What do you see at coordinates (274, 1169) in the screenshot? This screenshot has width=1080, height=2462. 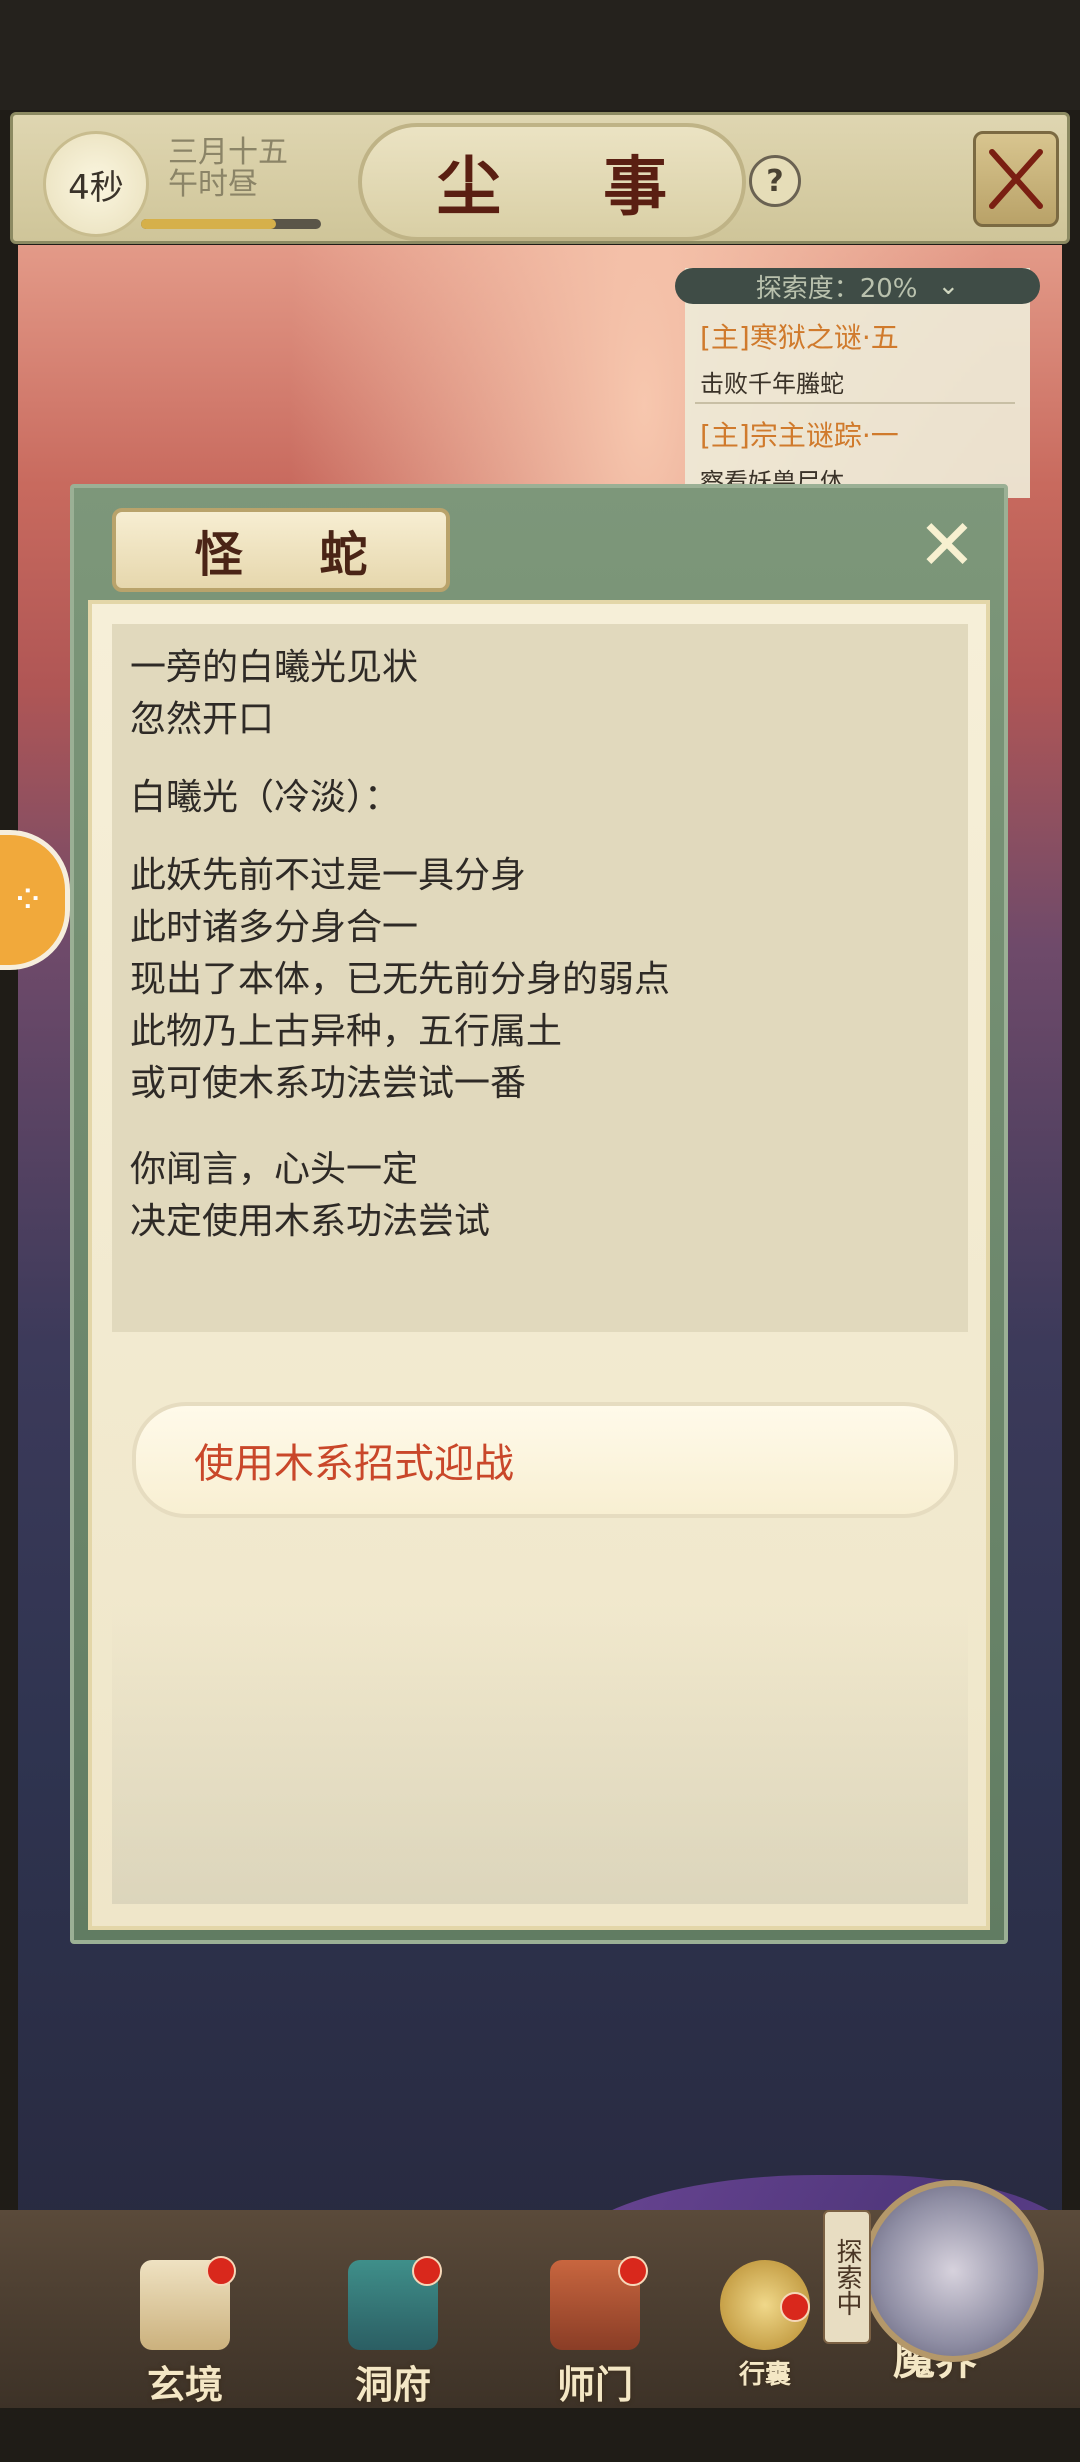 I see `story-line: 你闻言，心头一定` at bounding box center [274, 1169].